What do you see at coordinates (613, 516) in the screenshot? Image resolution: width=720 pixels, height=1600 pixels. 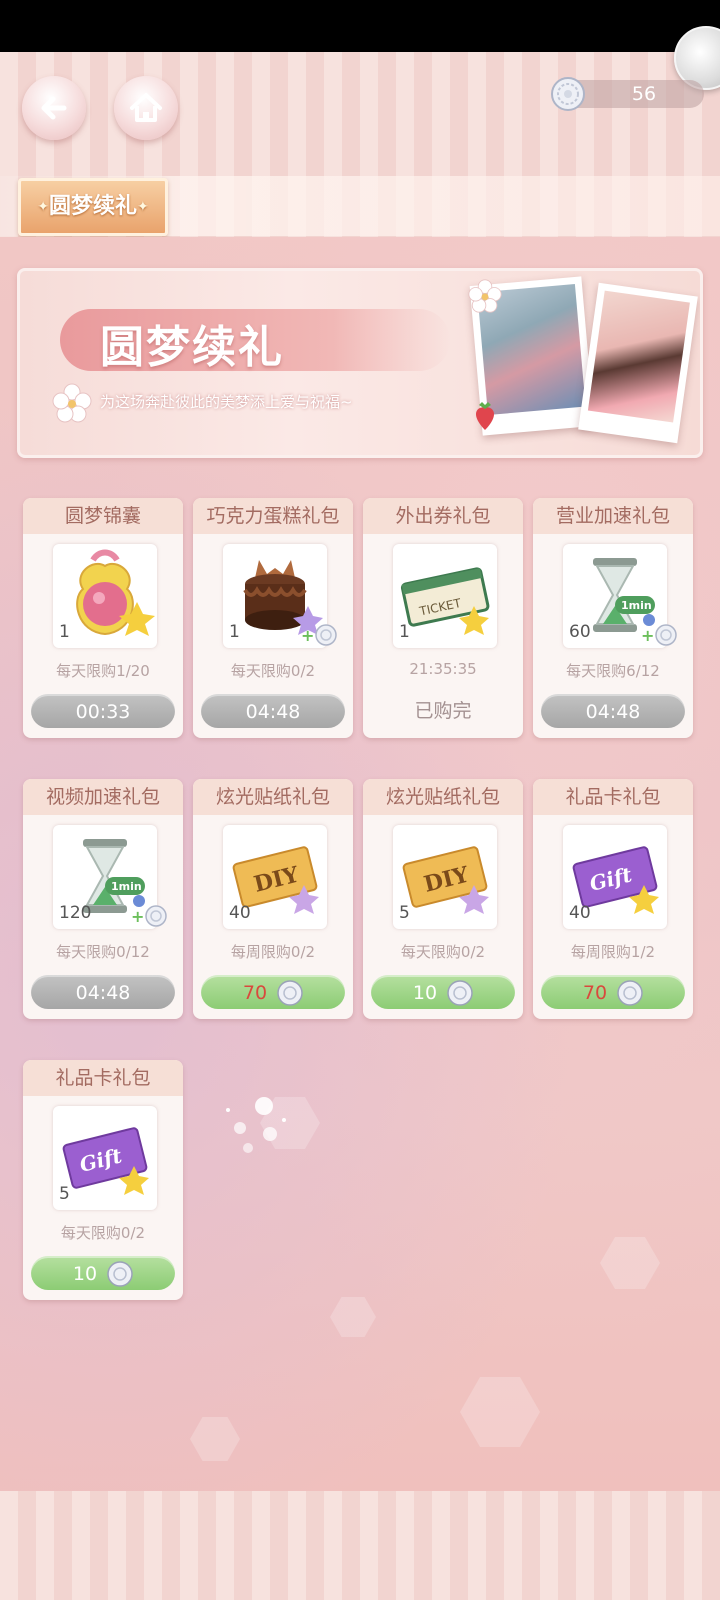 I see `product-name: 营业加速礼包` at bounding box center [613, 516].